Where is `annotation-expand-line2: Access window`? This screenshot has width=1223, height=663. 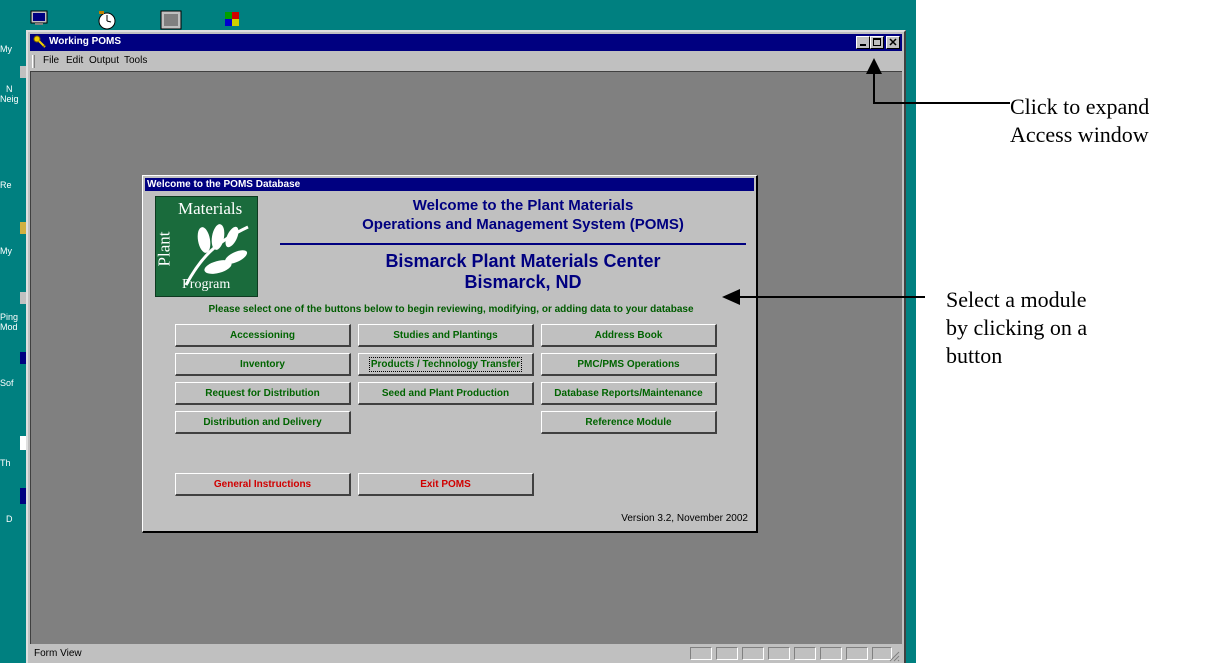 annotation-expand-line2: Access window is located at coordinates (1079, 134).